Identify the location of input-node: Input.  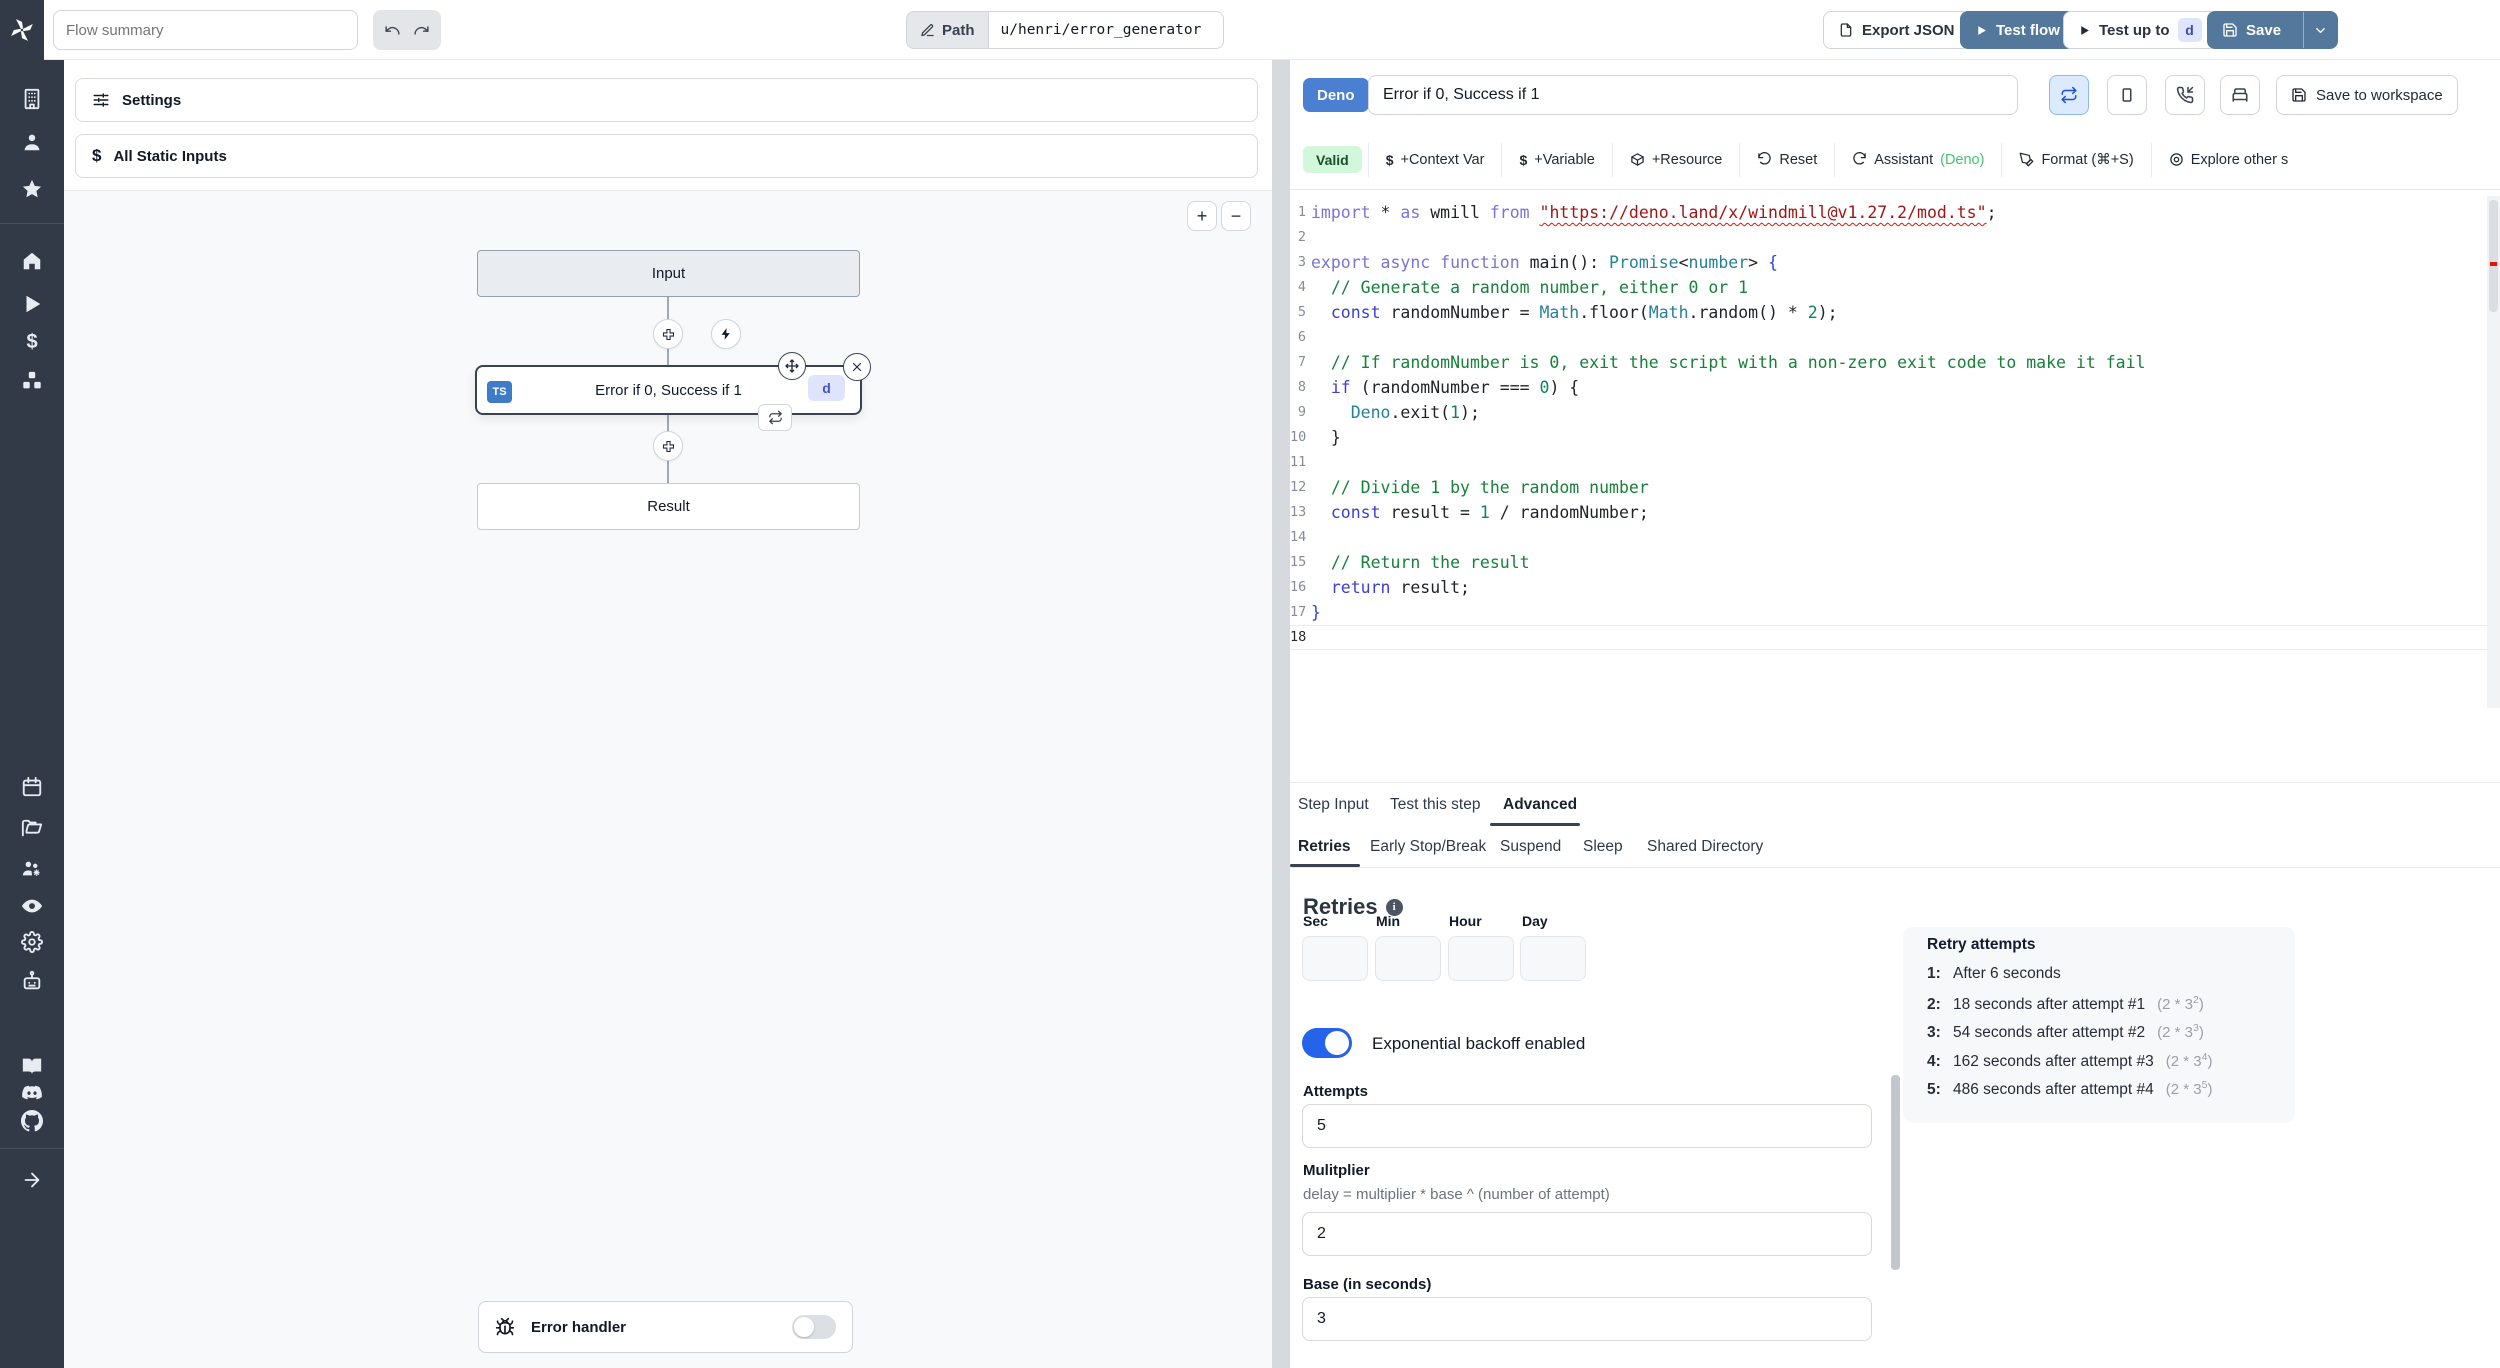
(668, 273).